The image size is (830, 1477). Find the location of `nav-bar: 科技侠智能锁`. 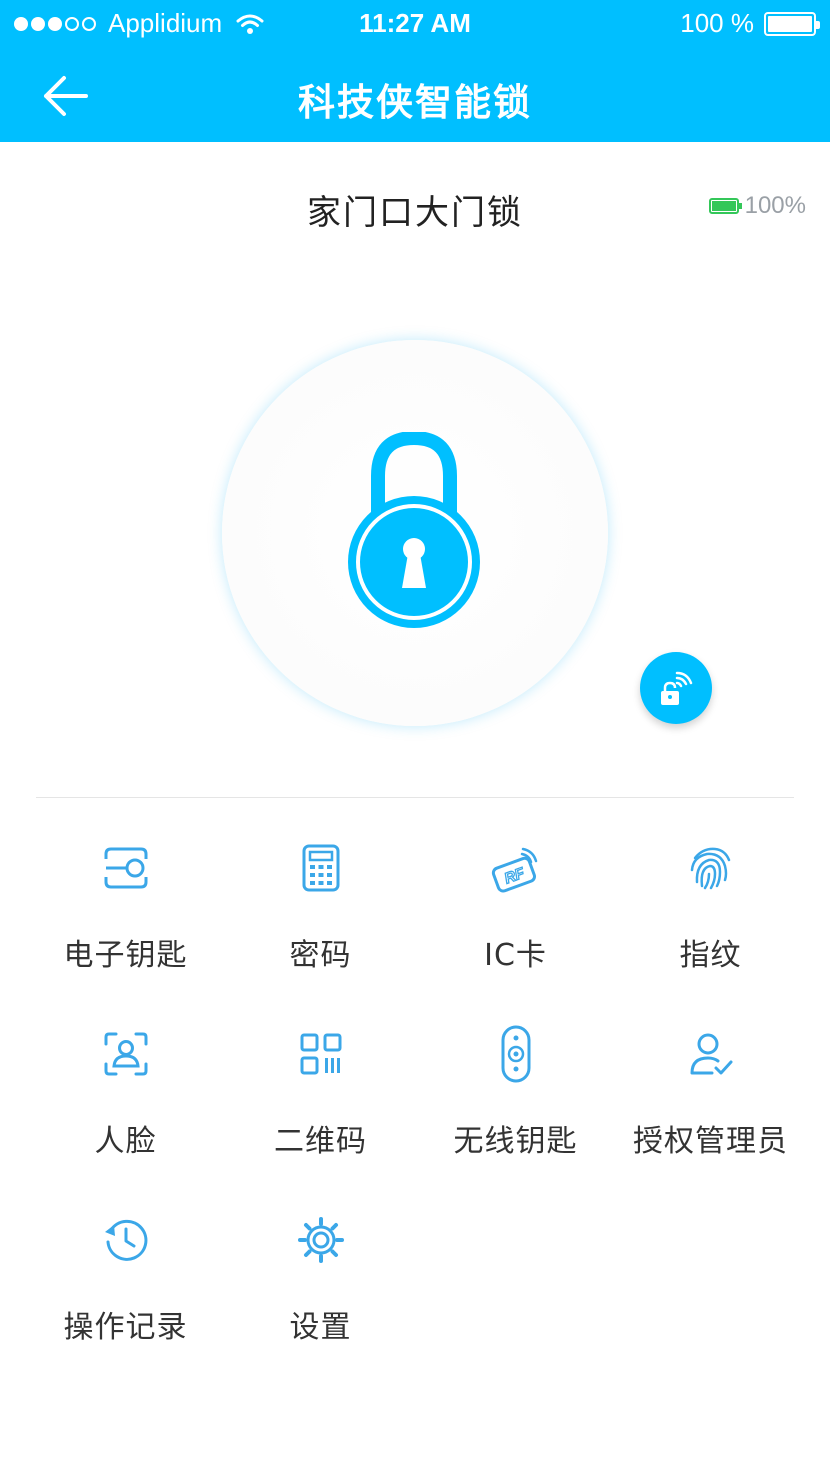

nav-bar: 科技侠智能锁 is located at coordinates (415, 97).